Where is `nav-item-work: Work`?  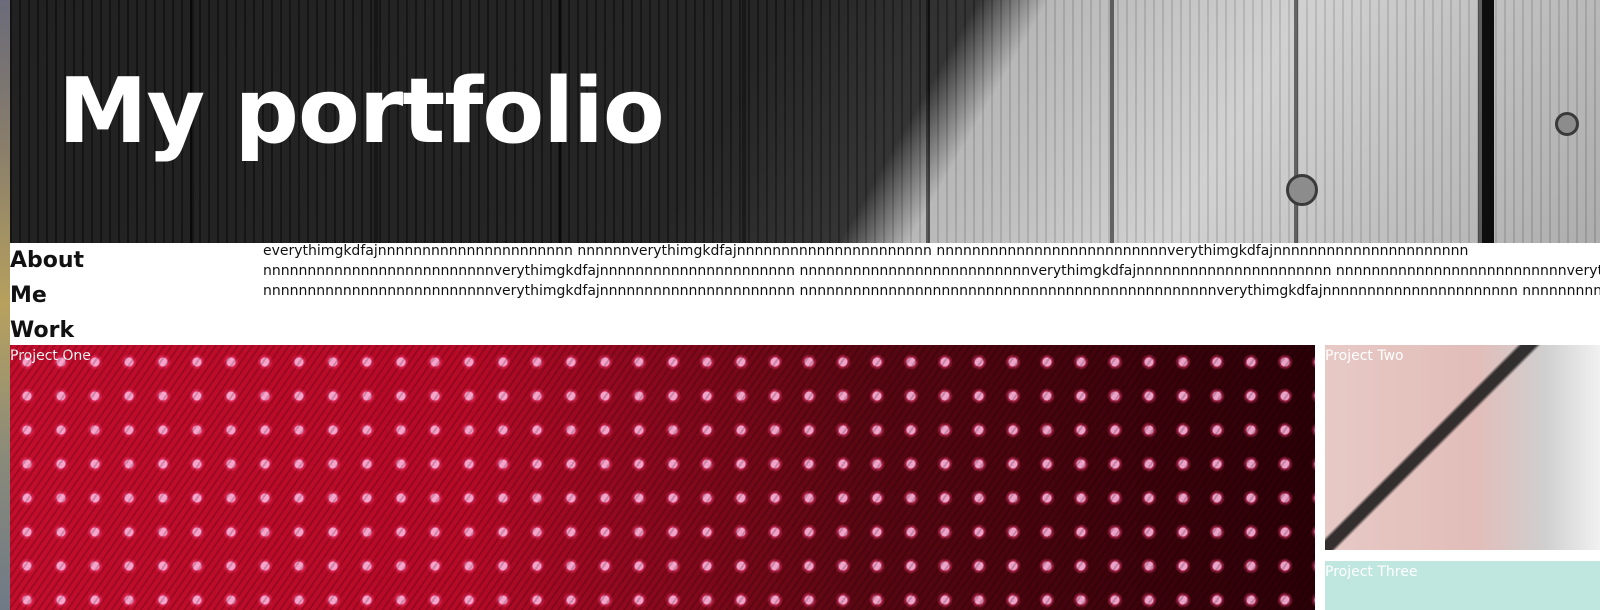 nav-item-work: Work is located at coordinates (130, 330).